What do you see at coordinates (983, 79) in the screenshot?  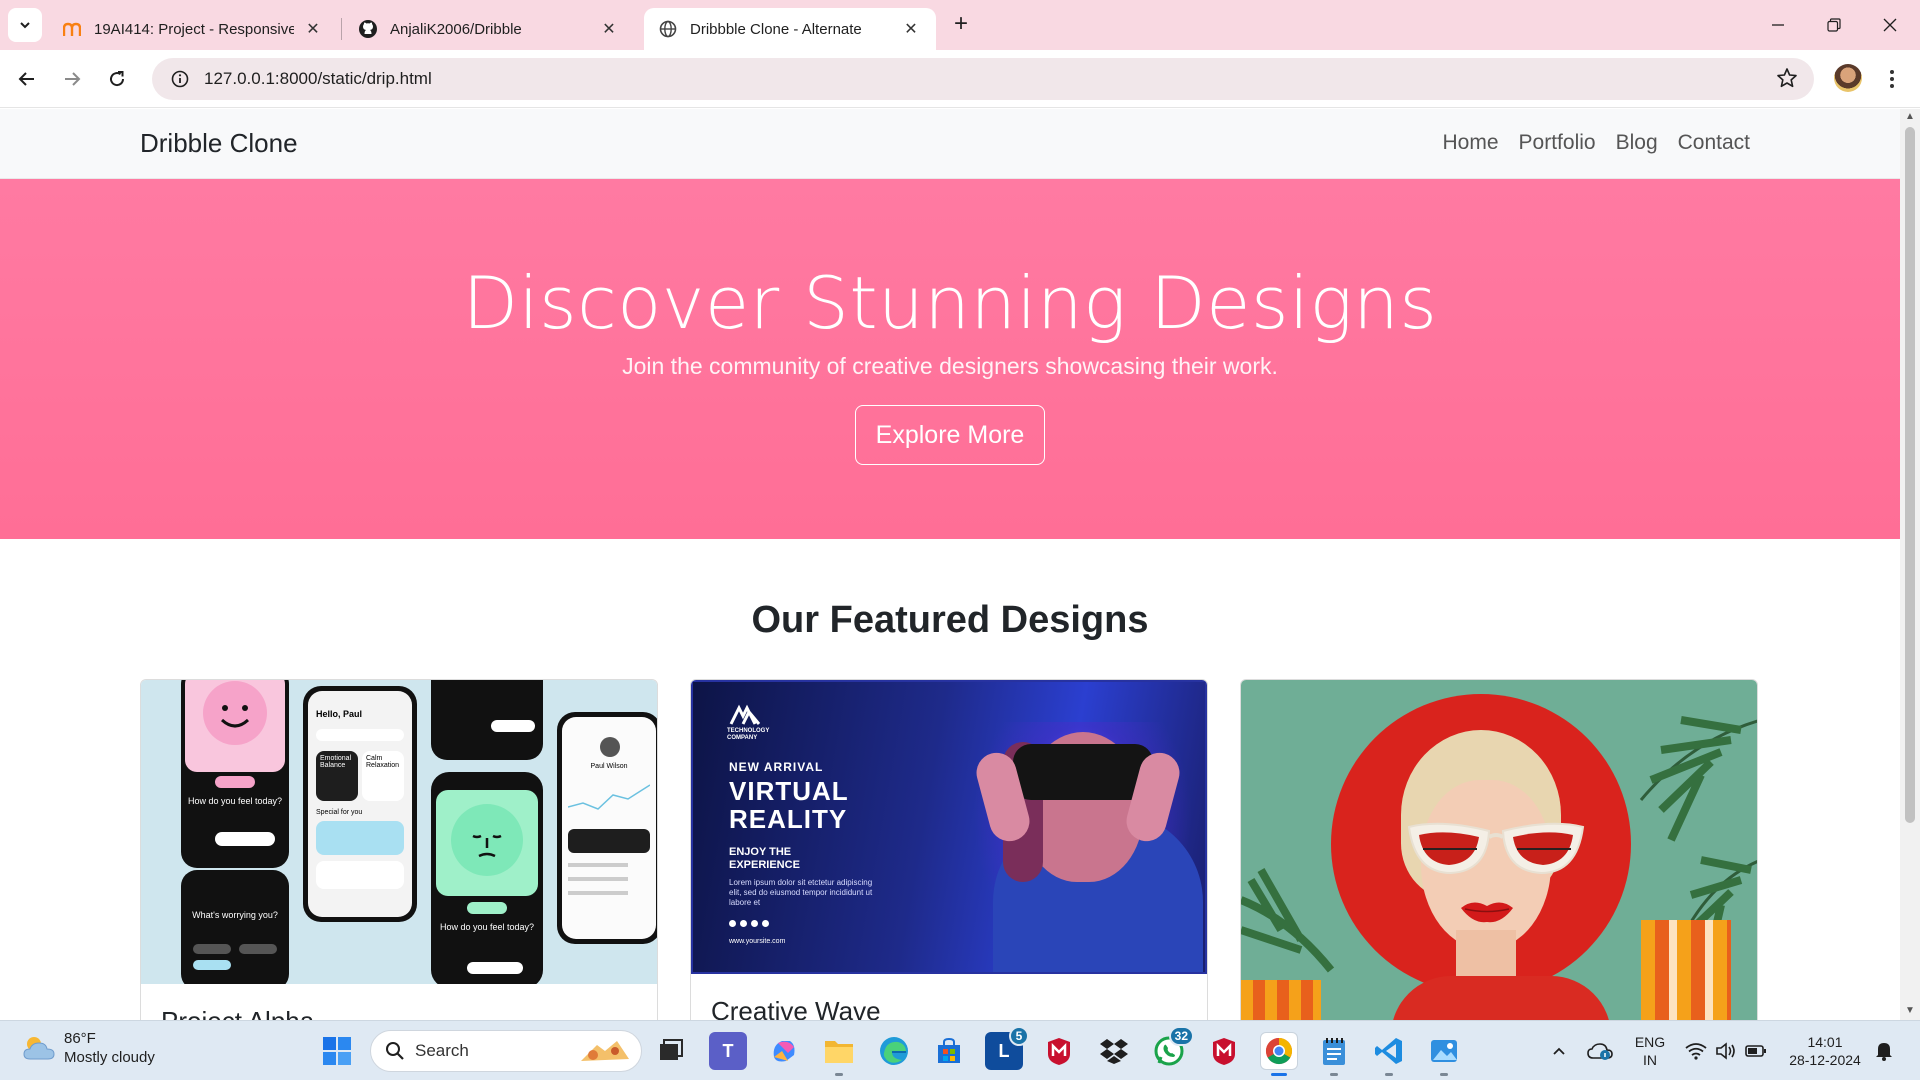 I see `address-bar: 127.0.0.1:8000/static/drip.html` at bounding box center [983, 79].